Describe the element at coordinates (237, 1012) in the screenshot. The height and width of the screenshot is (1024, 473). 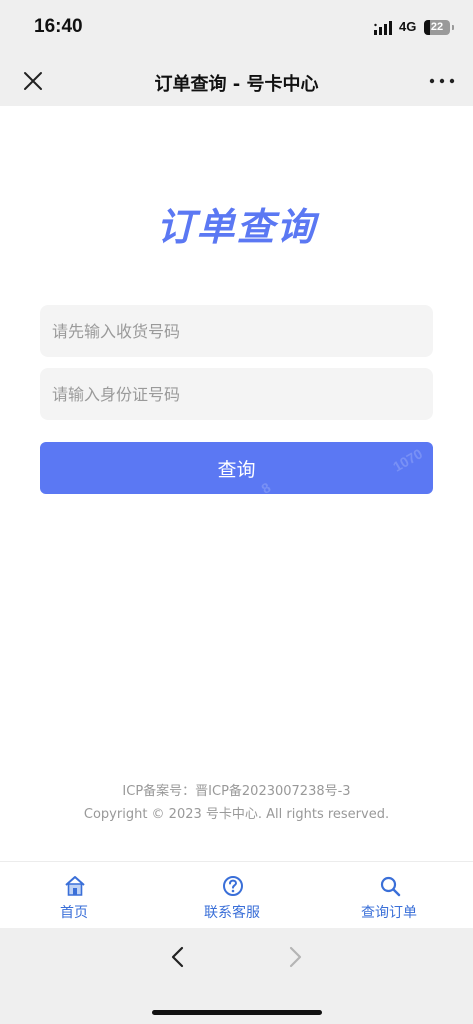
I see `home-indicator` at that location.